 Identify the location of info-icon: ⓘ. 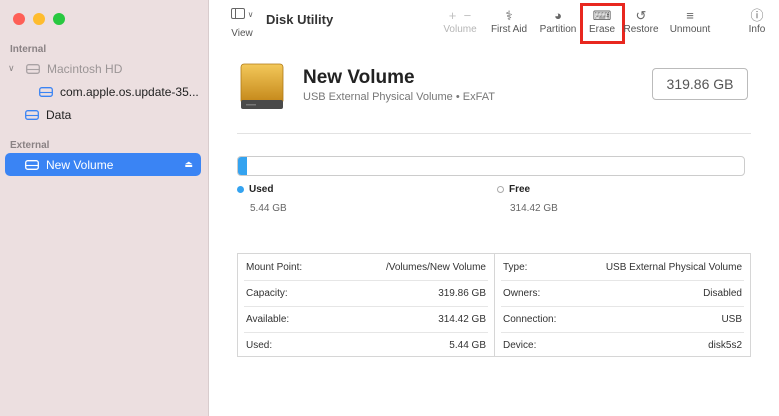
(757, 15).